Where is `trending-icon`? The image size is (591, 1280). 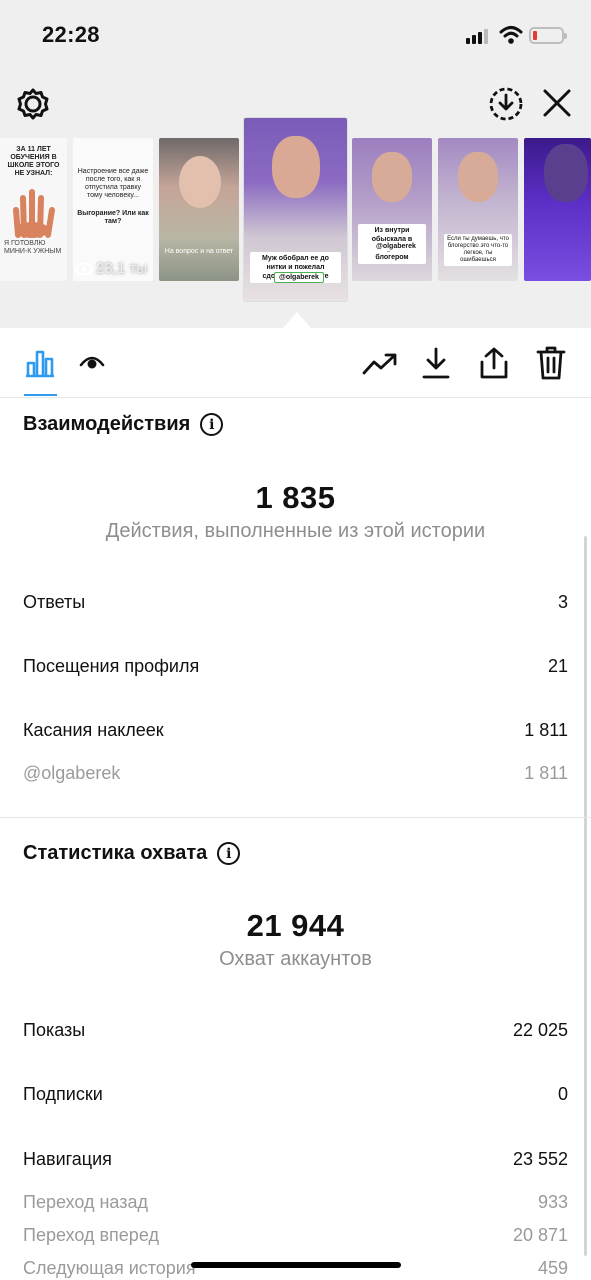
trending-icon is located at coordinates (380, 364).